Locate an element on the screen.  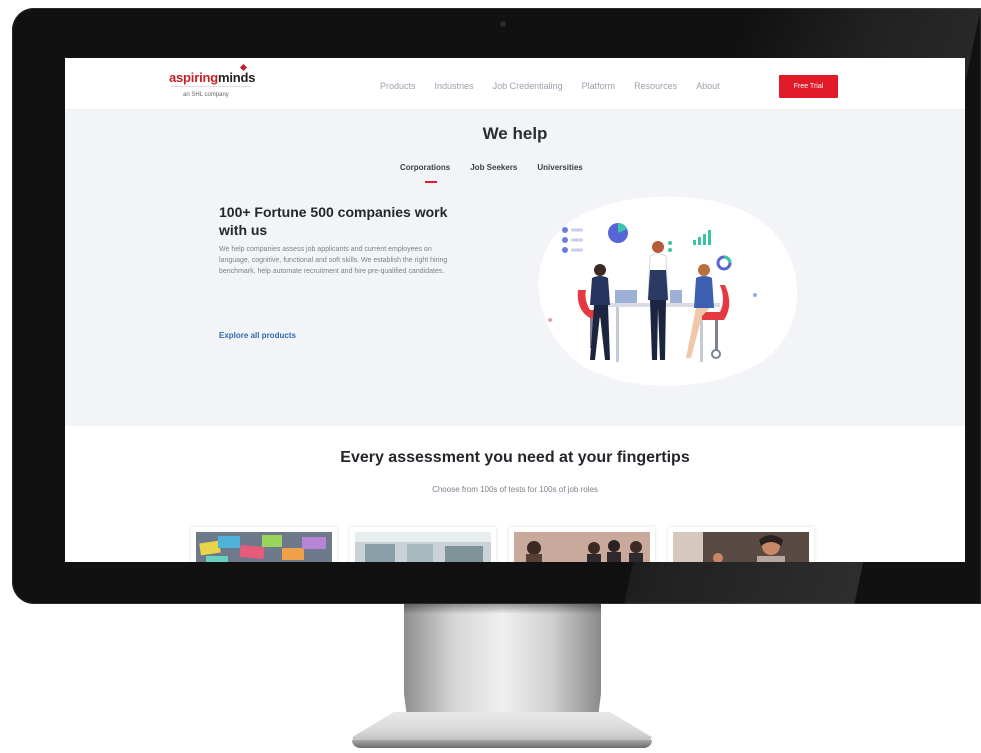
nav-item-platform: Platform is located at coordinates (599, 86).